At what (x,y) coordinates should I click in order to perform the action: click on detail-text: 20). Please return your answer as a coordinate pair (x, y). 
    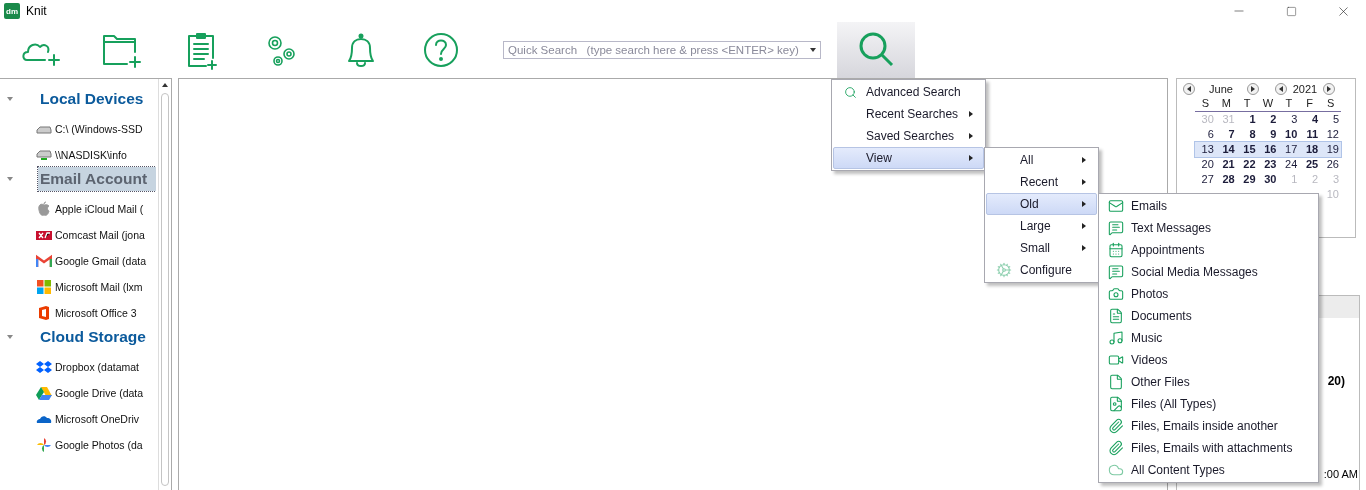
    Looking at the image, I should click on (1336, 381).